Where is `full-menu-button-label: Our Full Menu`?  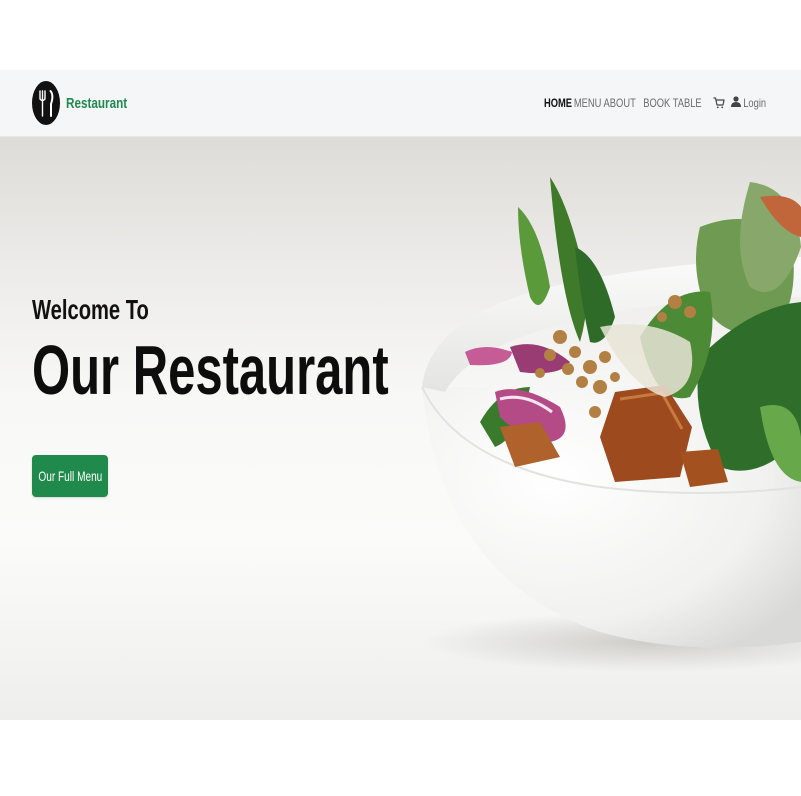 full-menu-button-label: Our Full Menu is located at coordinates (70, 476).